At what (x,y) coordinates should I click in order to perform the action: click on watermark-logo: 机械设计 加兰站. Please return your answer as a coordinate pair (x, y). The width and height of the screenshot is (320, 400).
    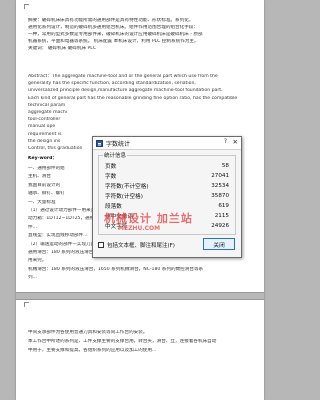
    Looking at the image, I should click on (148, 218).